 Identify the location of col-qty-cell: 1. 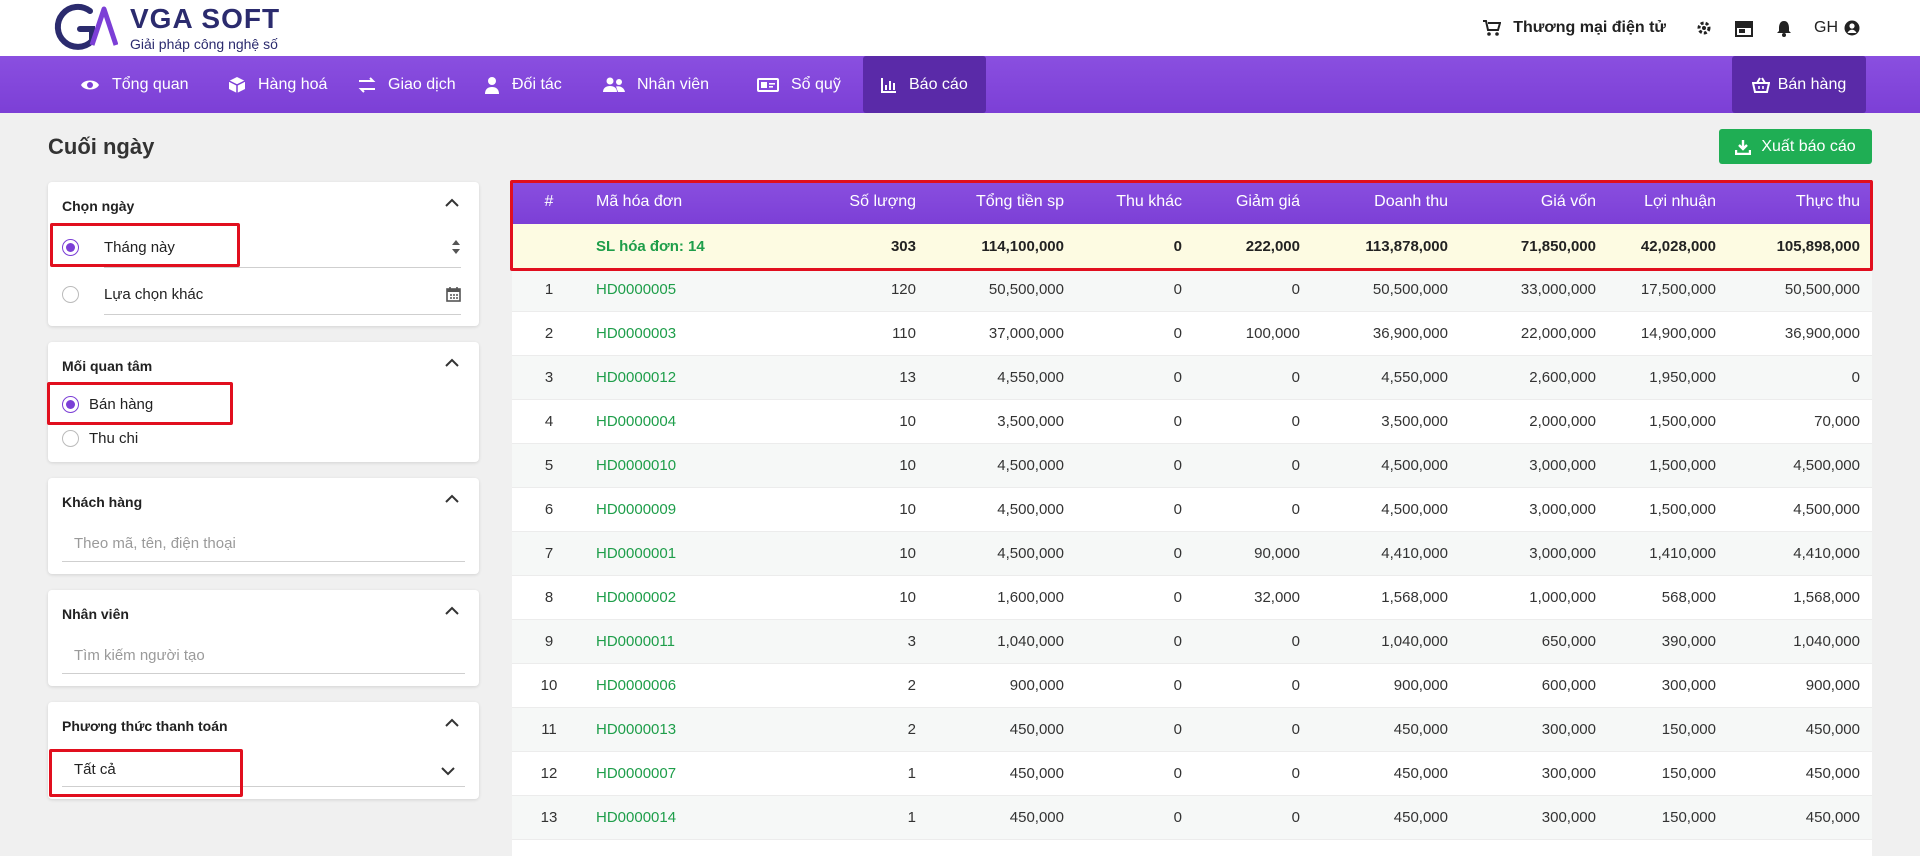
(911, 817).